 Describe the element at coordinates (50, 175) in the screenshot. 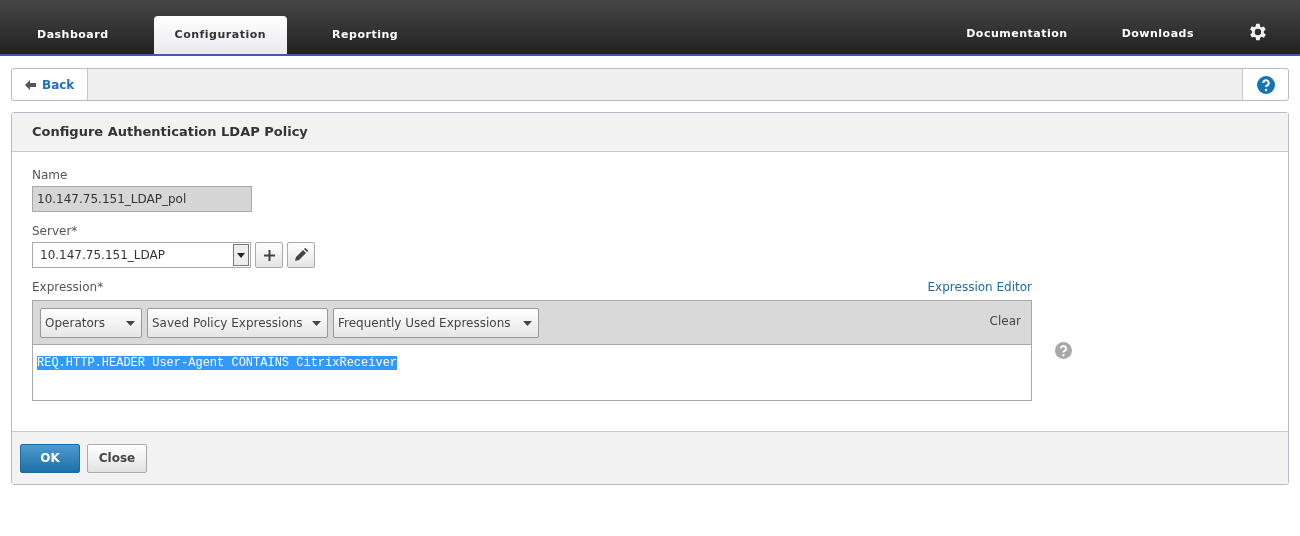

I see `name-label: Name` at that location.